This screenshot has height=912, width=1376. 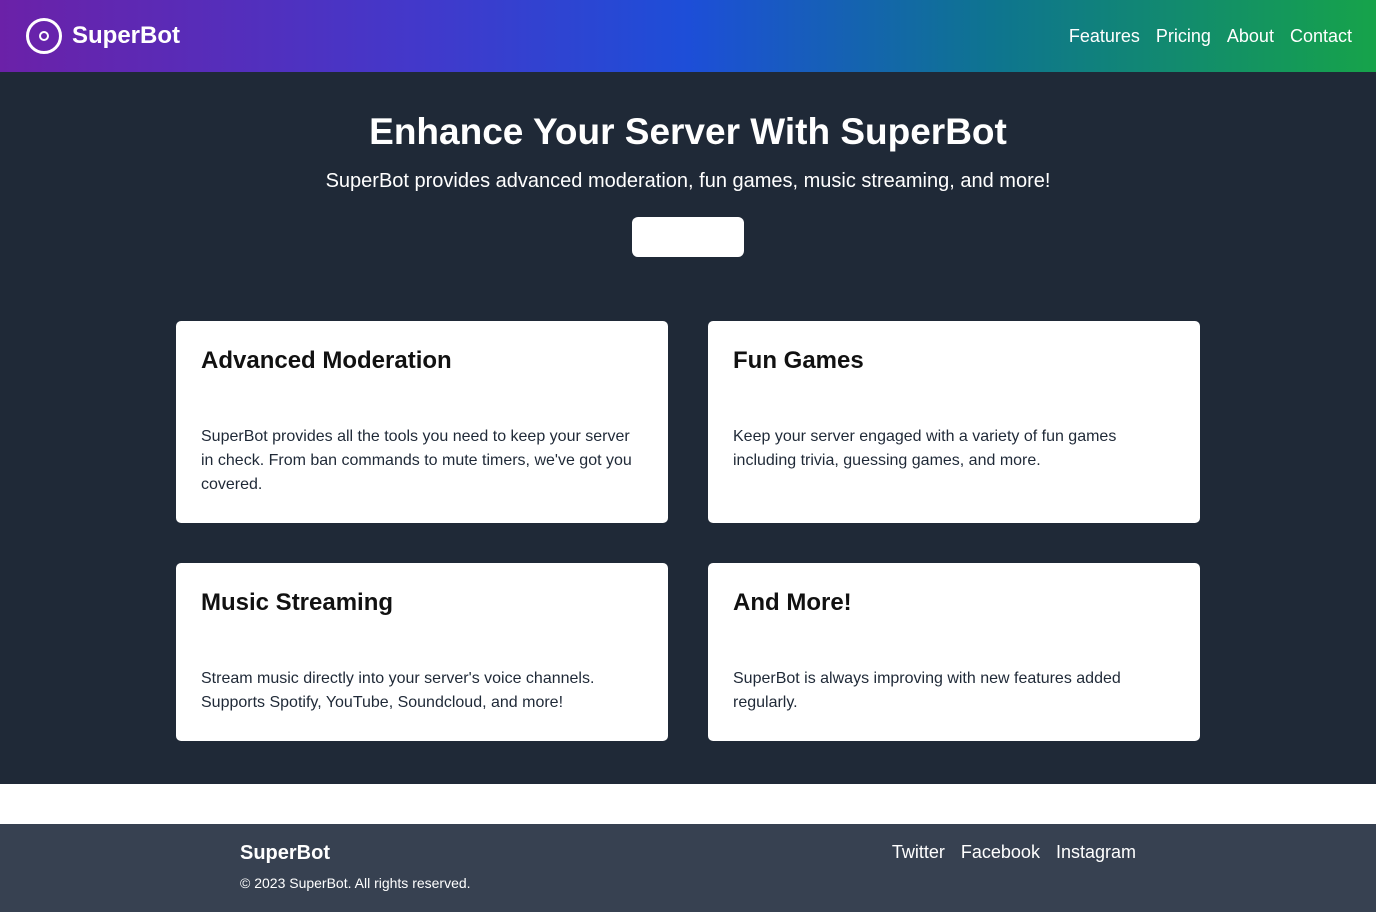 I want to click on section-spacer, so click(x=688, y=804).